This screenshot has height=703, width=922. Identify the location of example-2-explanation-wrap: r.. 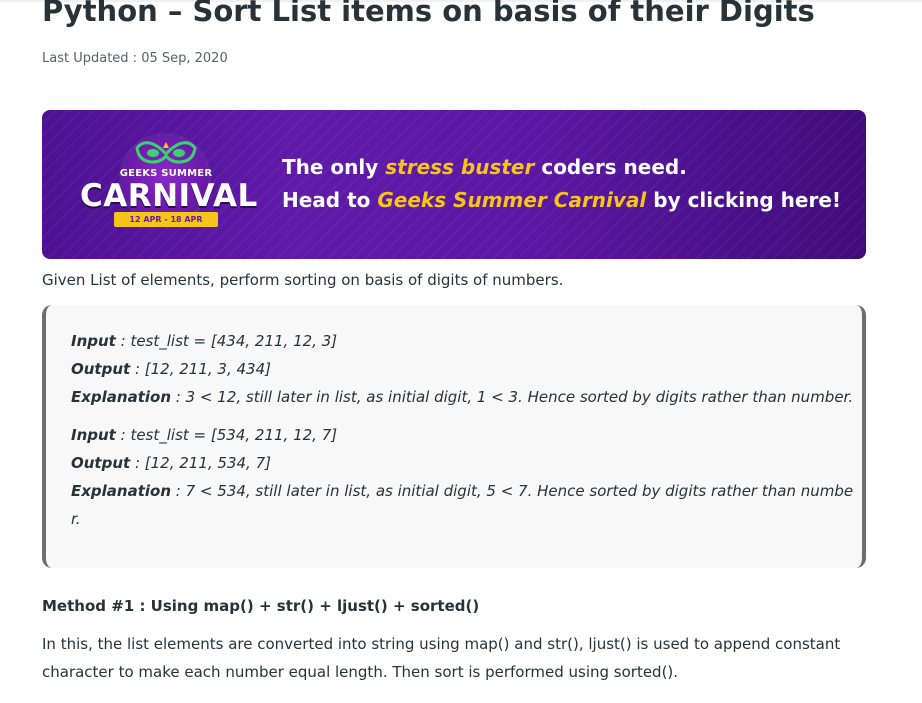
(76, 519).